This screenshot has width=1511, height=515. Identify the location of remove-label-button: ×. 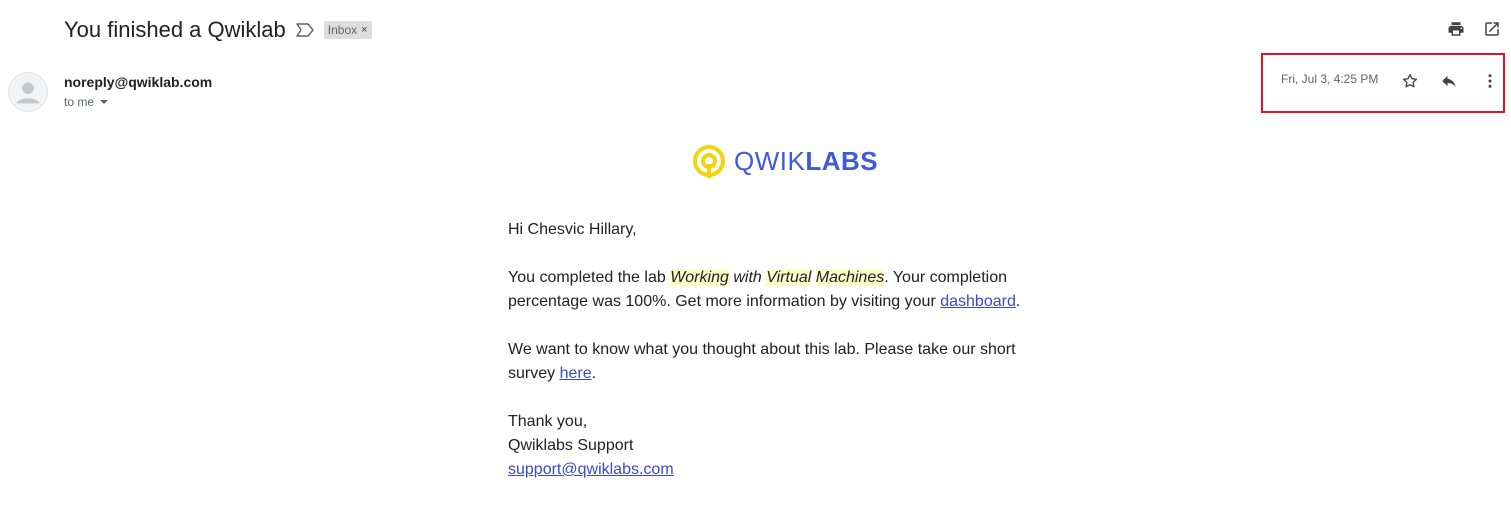
(364, 30).